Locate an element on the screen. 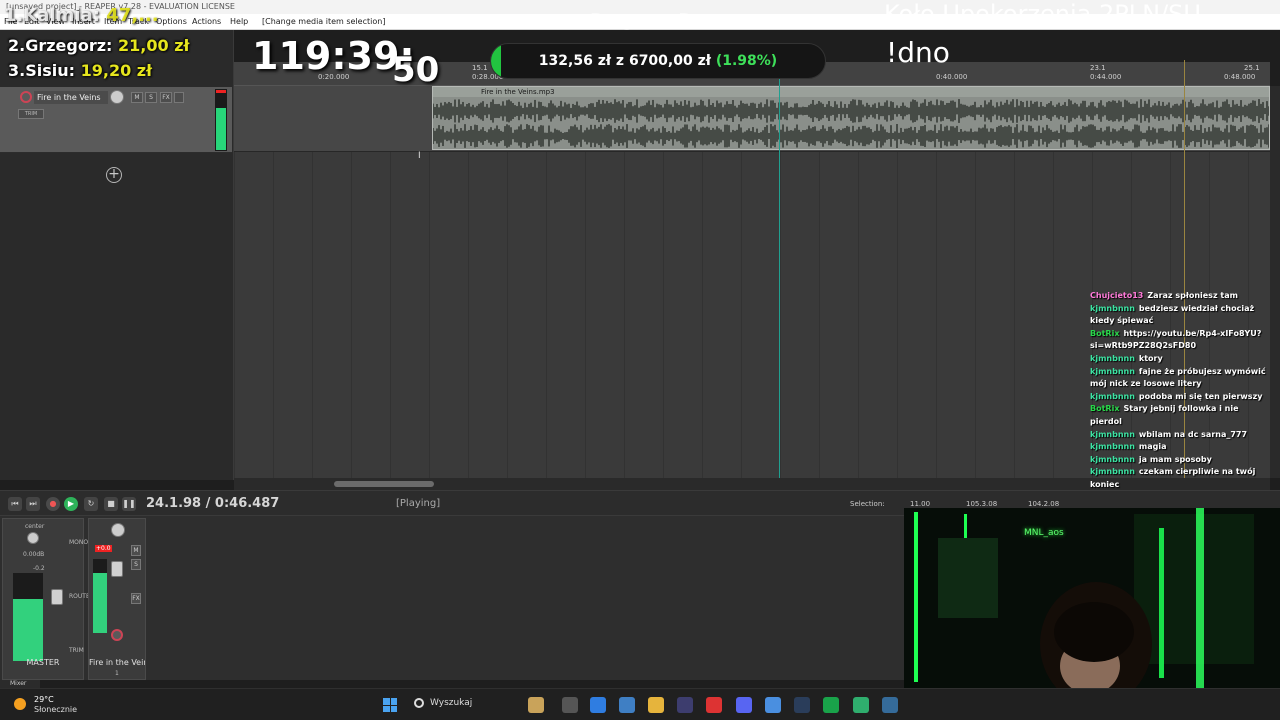  media-item: Fire in the Veins.mp3 is located at coordinates (851, 118).